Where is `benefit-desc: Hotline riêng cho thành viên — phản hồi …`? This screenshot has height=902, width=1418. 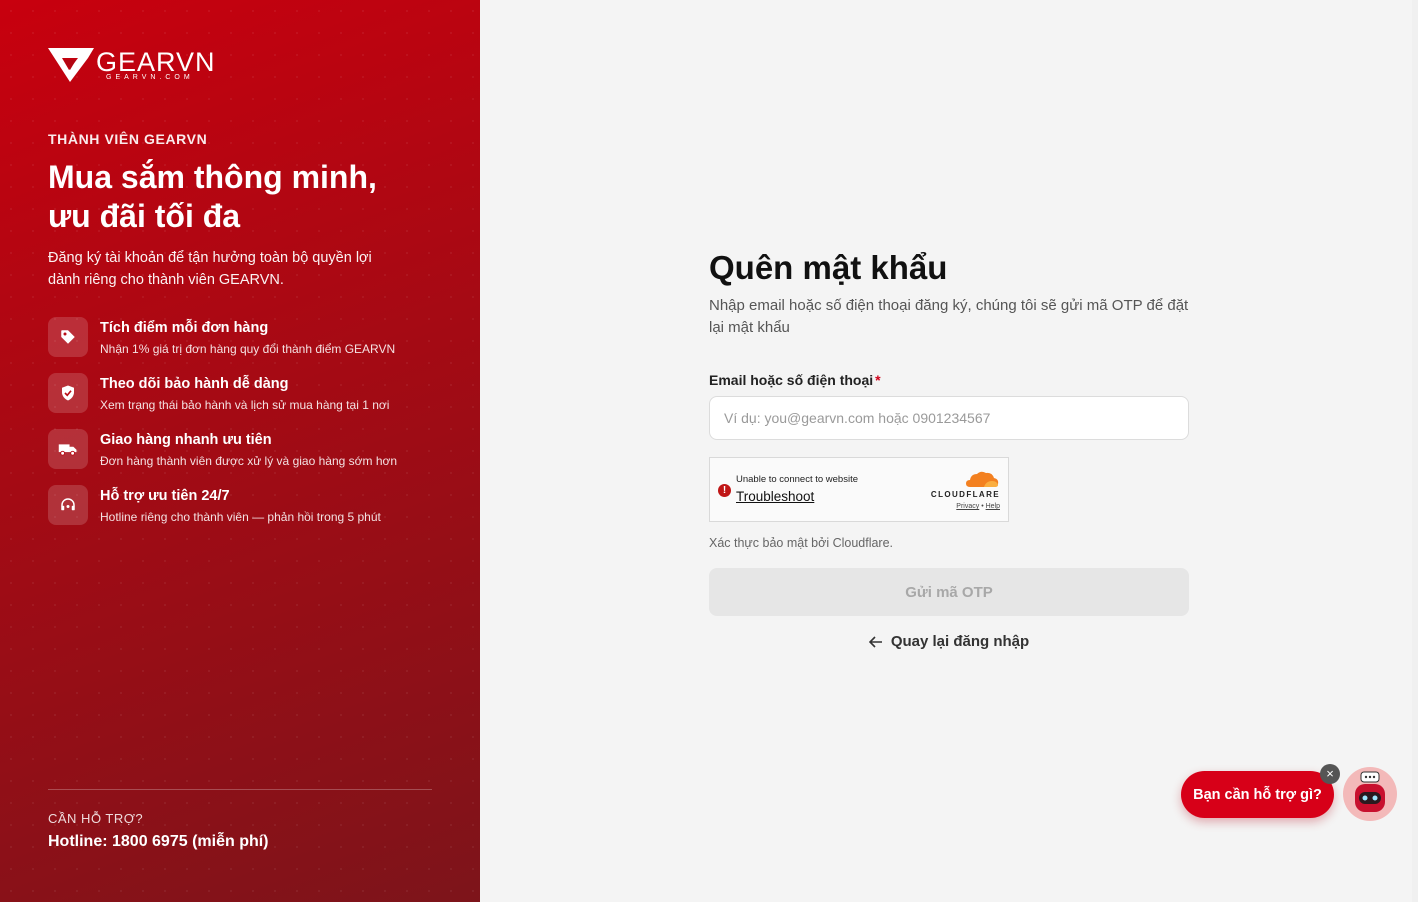 benefit-desc: Hotline riêng cho thành viên — phản hồi … is located at coordinates (240, 517).